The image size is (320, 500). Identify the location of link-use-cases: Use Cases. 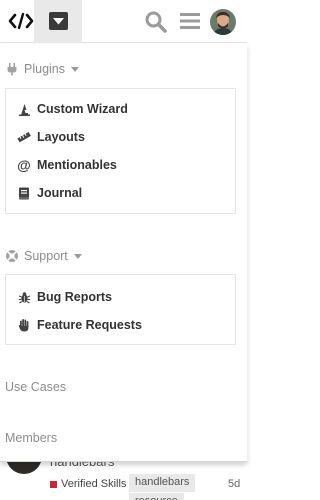
(35, 387).